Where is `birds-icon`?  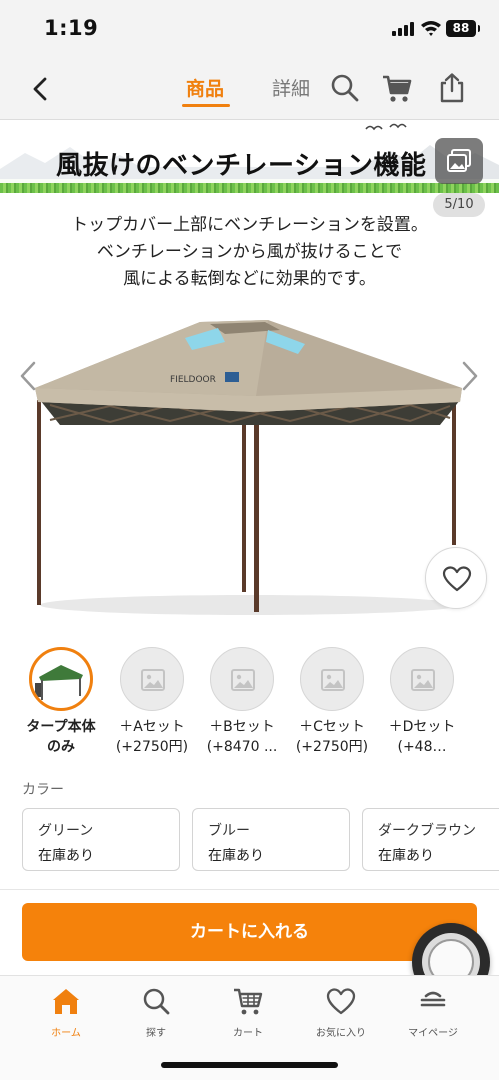 birds-icon is located at coordinates (386, 127).